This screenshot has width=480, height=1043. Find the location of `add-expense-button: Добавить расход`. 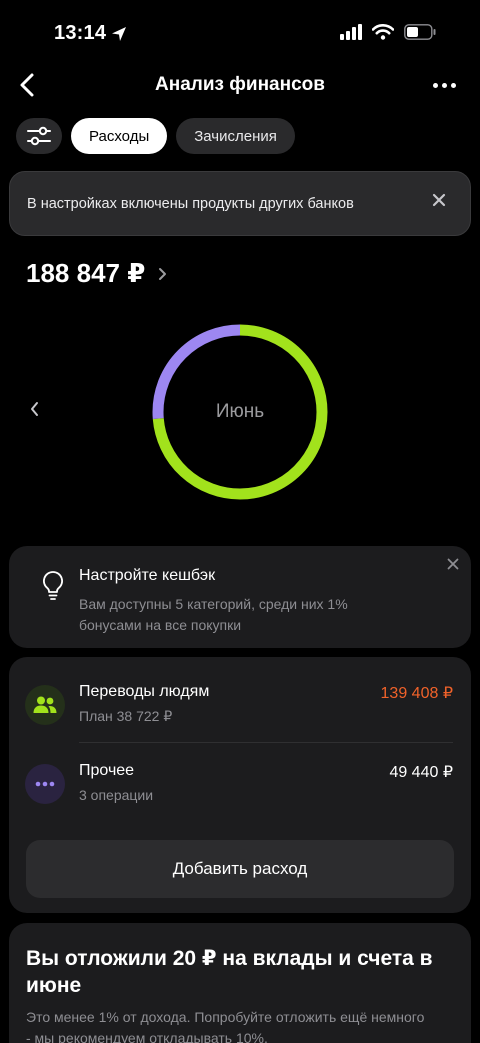

add-expense-button: Добавить расход is located at coordinates (240, 869).